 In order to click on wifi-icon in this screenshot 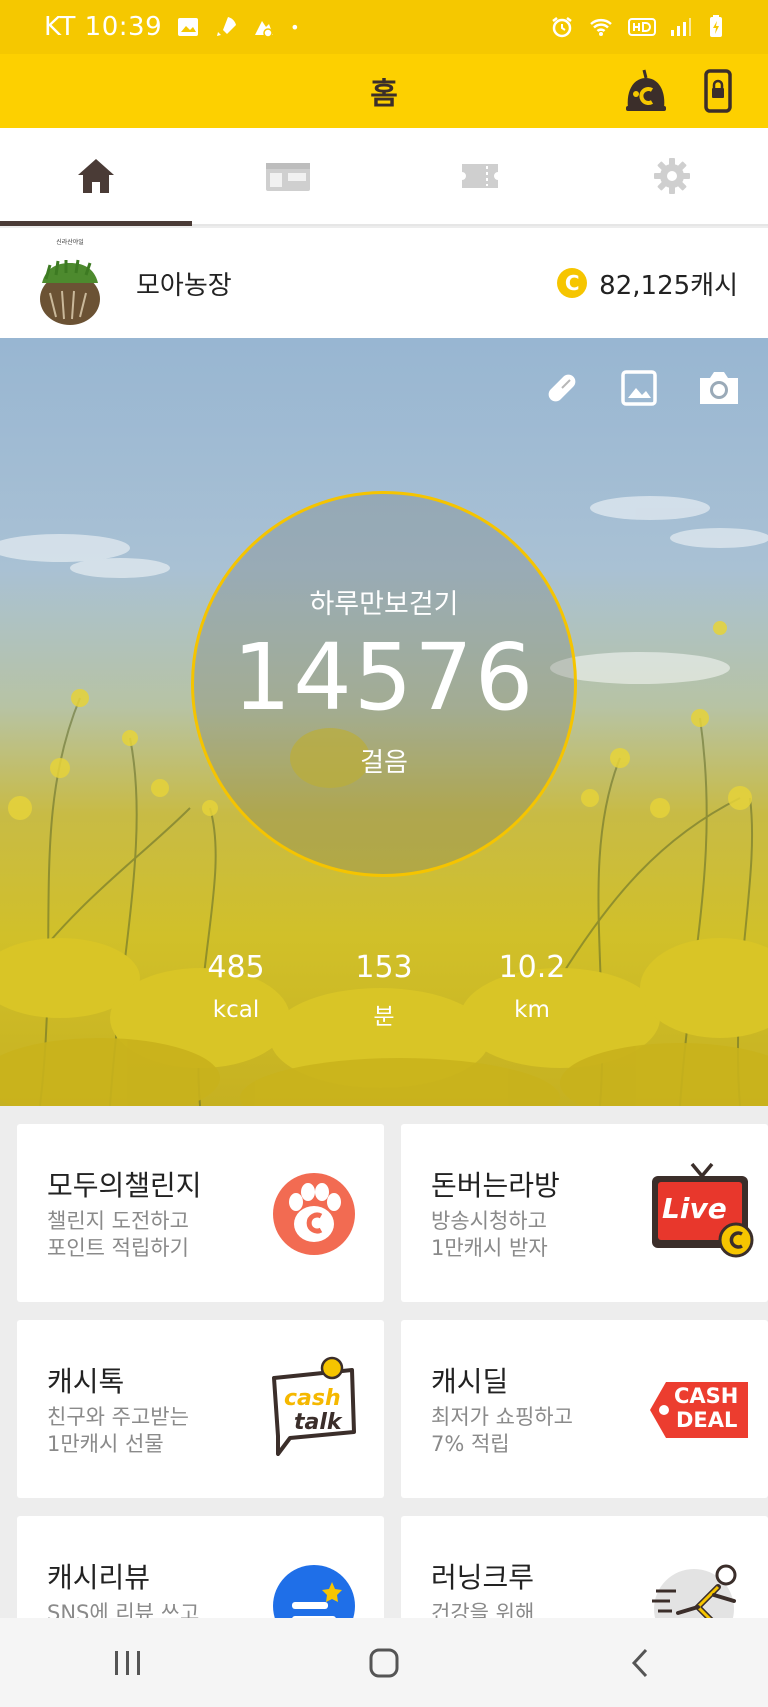, I will do `click(601, 27)`.